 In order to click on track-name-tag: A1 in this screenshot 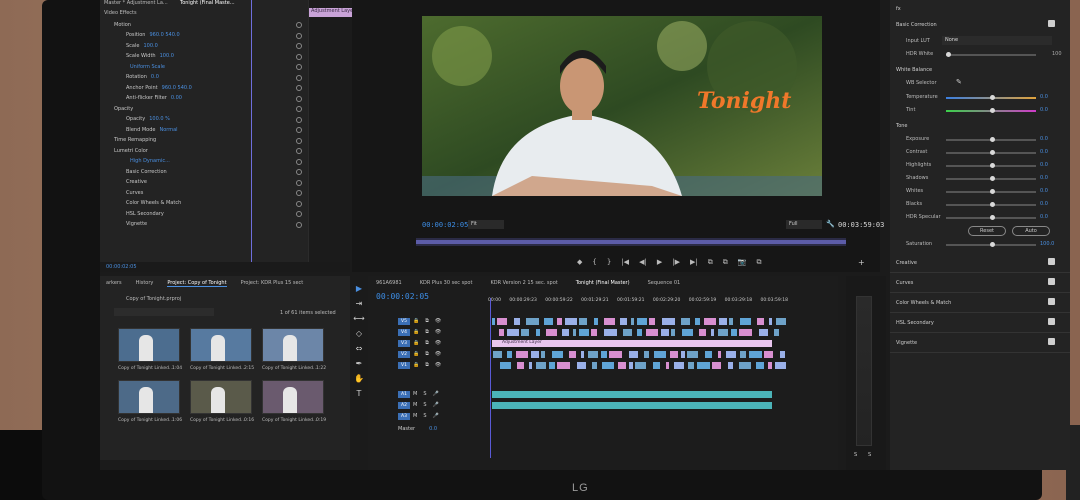, I will do `click(404, 394)`.